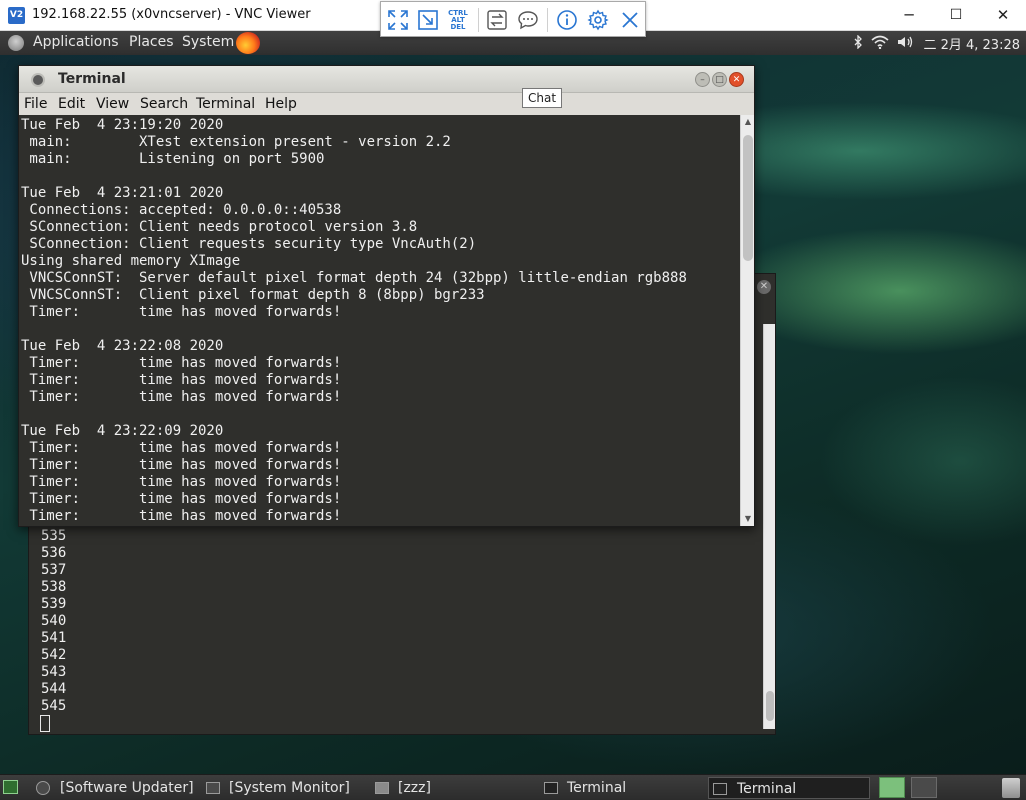 The width and height of the screenshot is (1026, 800). I want to click on menu-edit: Edit, so click(71, 104).